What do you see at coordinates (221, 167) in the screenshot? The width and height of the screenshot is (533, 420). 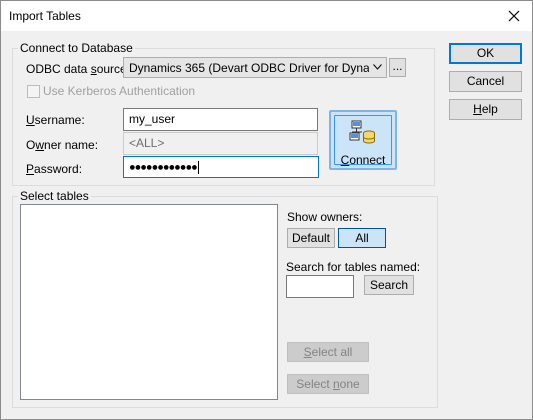 I see `password-field: ●●●●●●●●●●●●` at bounding box center [221, 167].